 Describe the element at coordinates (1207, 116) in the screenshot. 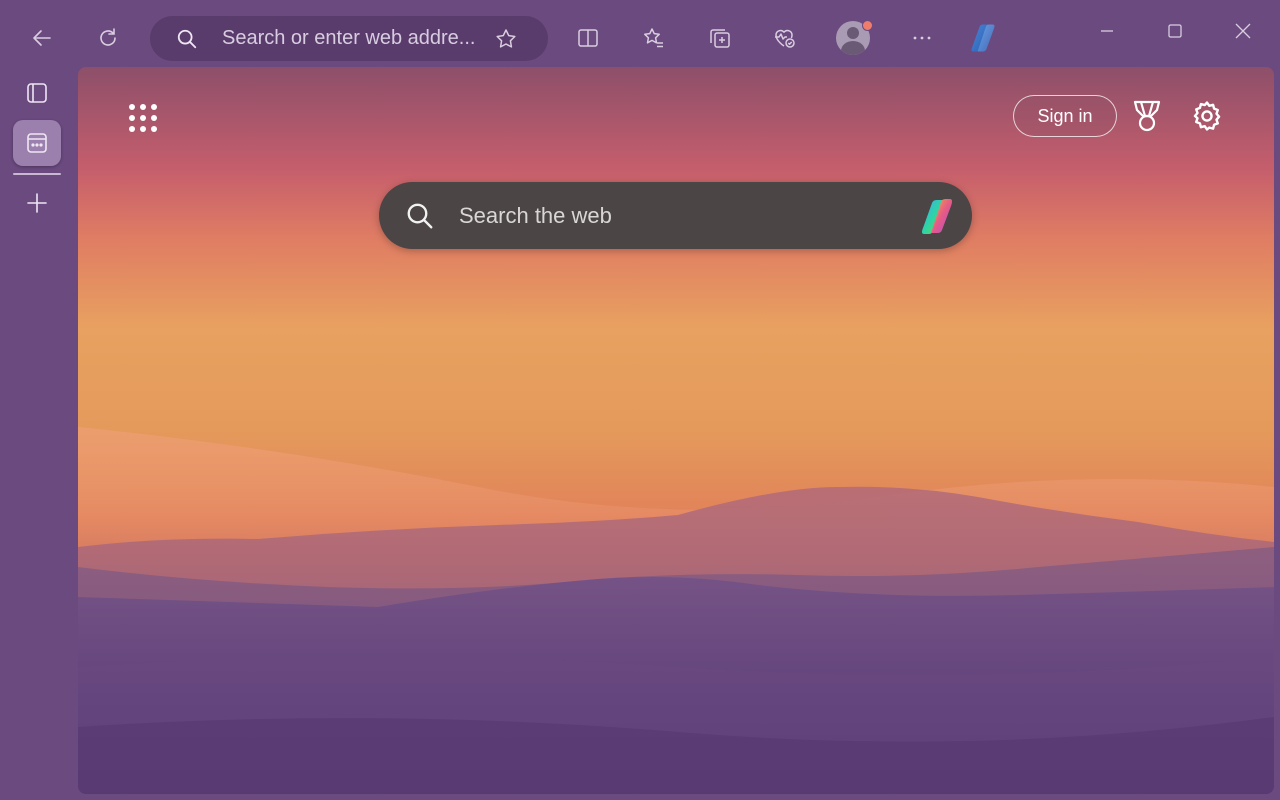

I see `settings-gear-icon` at that location.